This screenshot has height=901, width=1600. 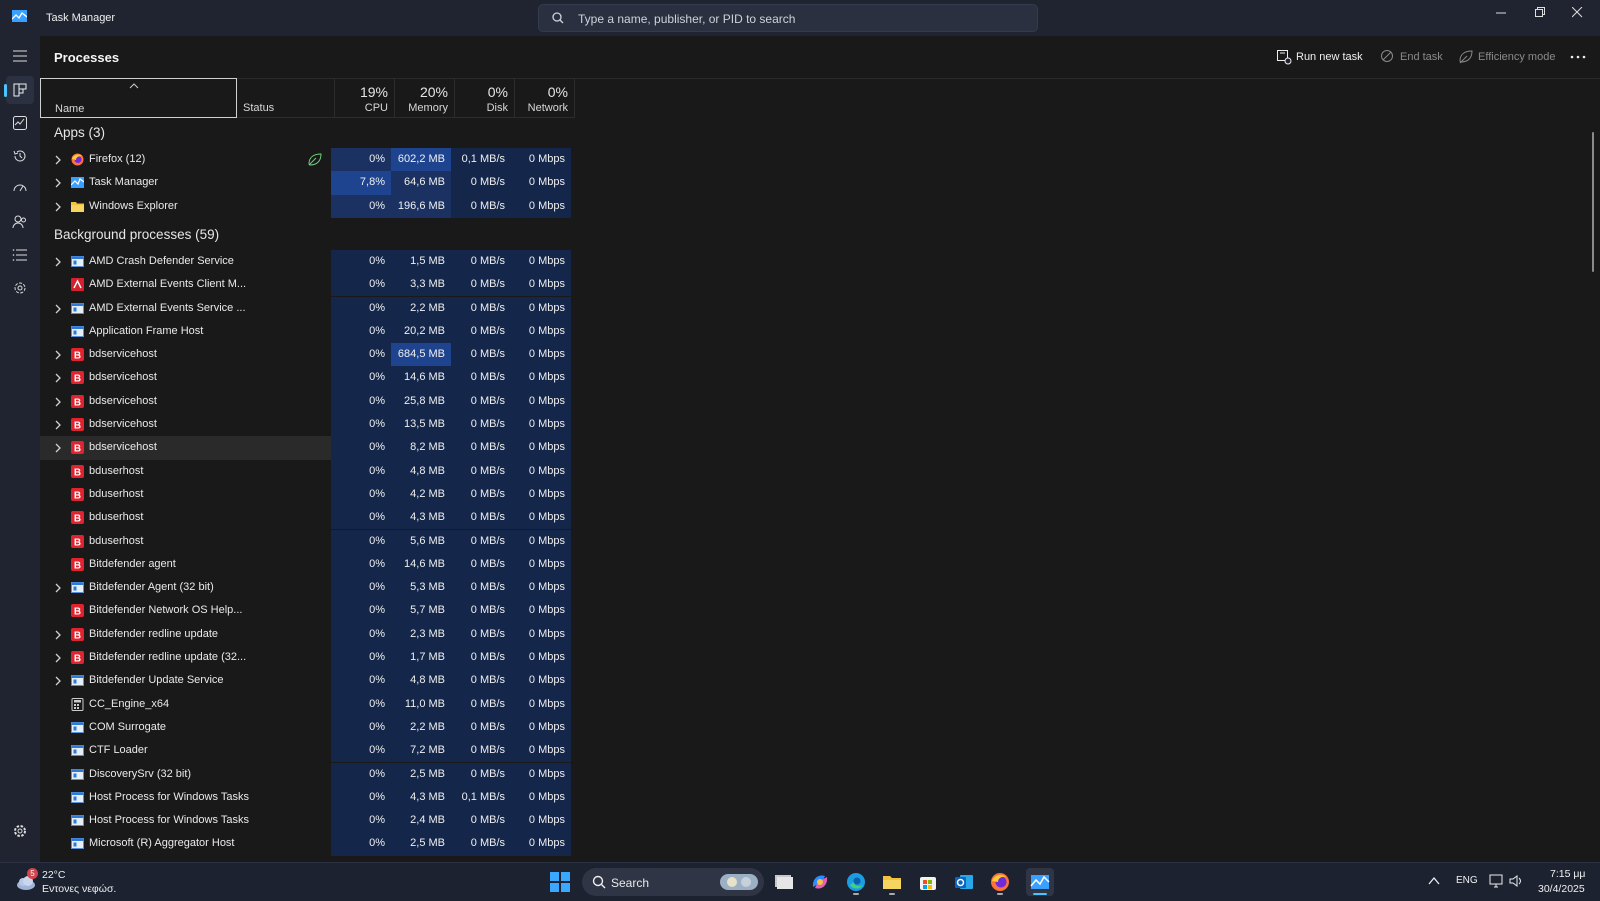 What do you see at coordinates (1567, 874) in the screenshot?
I see `clock-time: 7:15 μμ` at bounding box center [1567, 874].